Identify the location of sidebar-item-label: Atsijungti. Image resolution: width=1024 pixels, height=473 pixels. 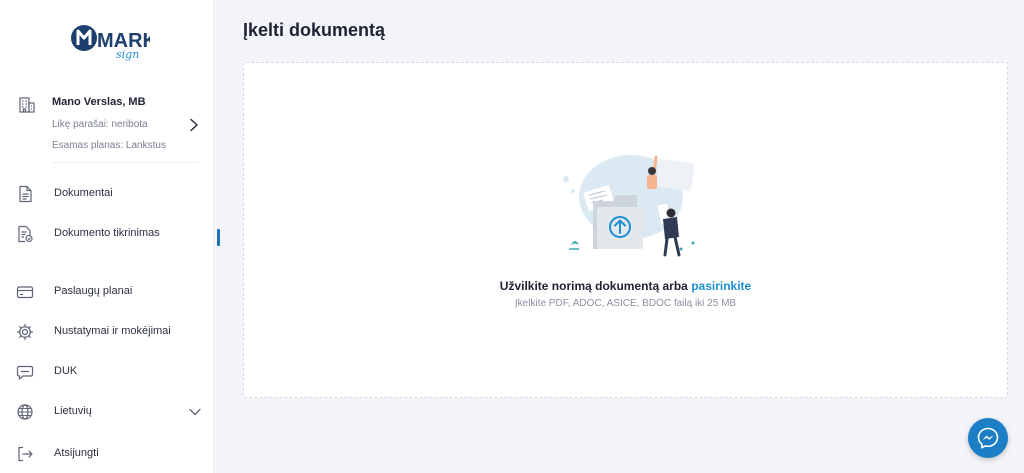
(76, 453).